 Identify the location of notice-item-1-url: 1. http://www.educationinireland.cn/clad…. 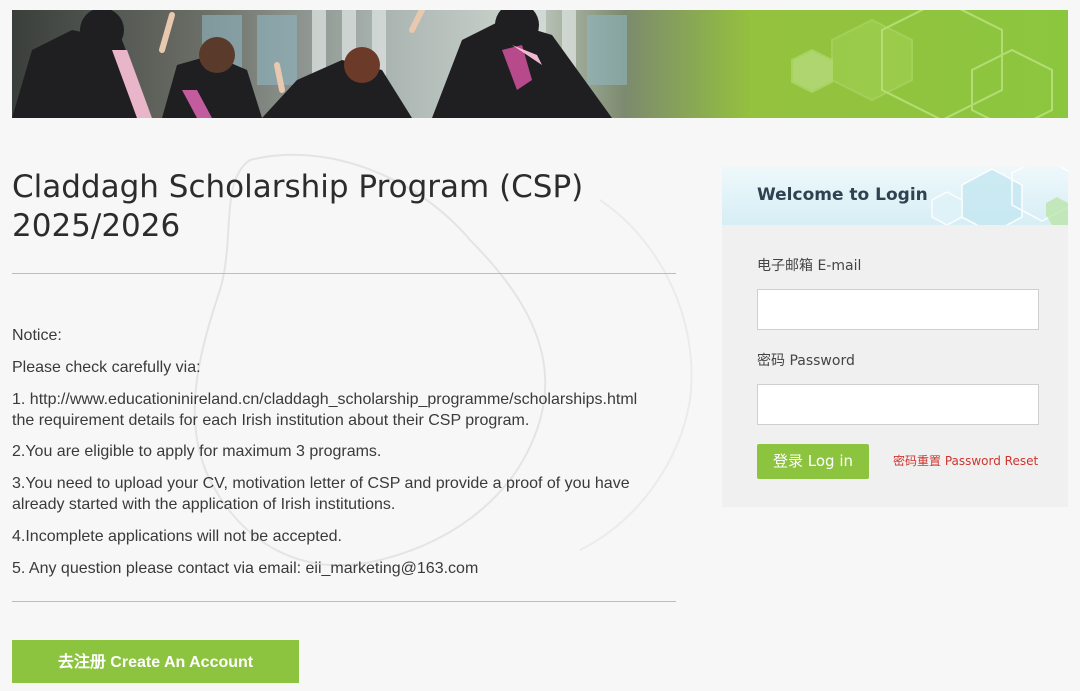
(325, 399).